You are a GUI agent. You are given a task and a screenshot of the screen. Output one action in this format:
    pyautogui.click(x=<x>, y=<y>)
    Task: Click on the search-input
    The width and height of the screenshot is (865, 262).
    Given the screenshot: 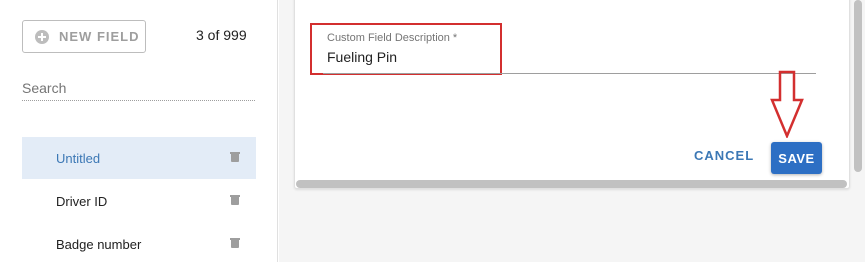 What is the action you would take?
    pyautogui.click(x=138, y=88)
    